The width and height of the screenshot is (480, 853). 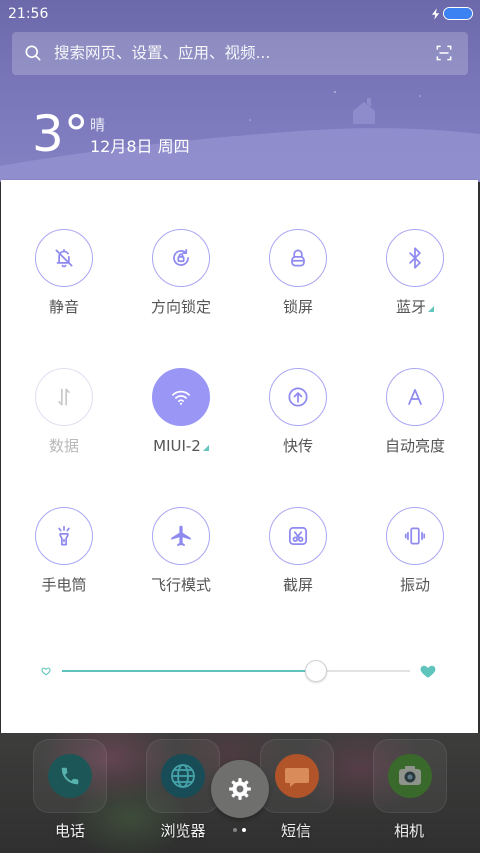 I want to click on mobile-data-icon, so click(x=64, y=397).